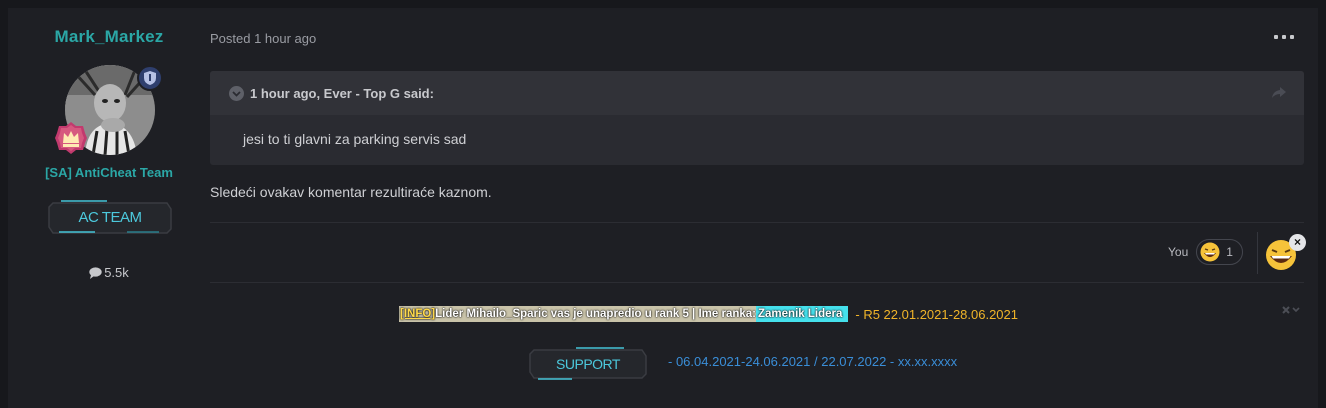  I want to click on signature-toggle, so click(1291, 310).